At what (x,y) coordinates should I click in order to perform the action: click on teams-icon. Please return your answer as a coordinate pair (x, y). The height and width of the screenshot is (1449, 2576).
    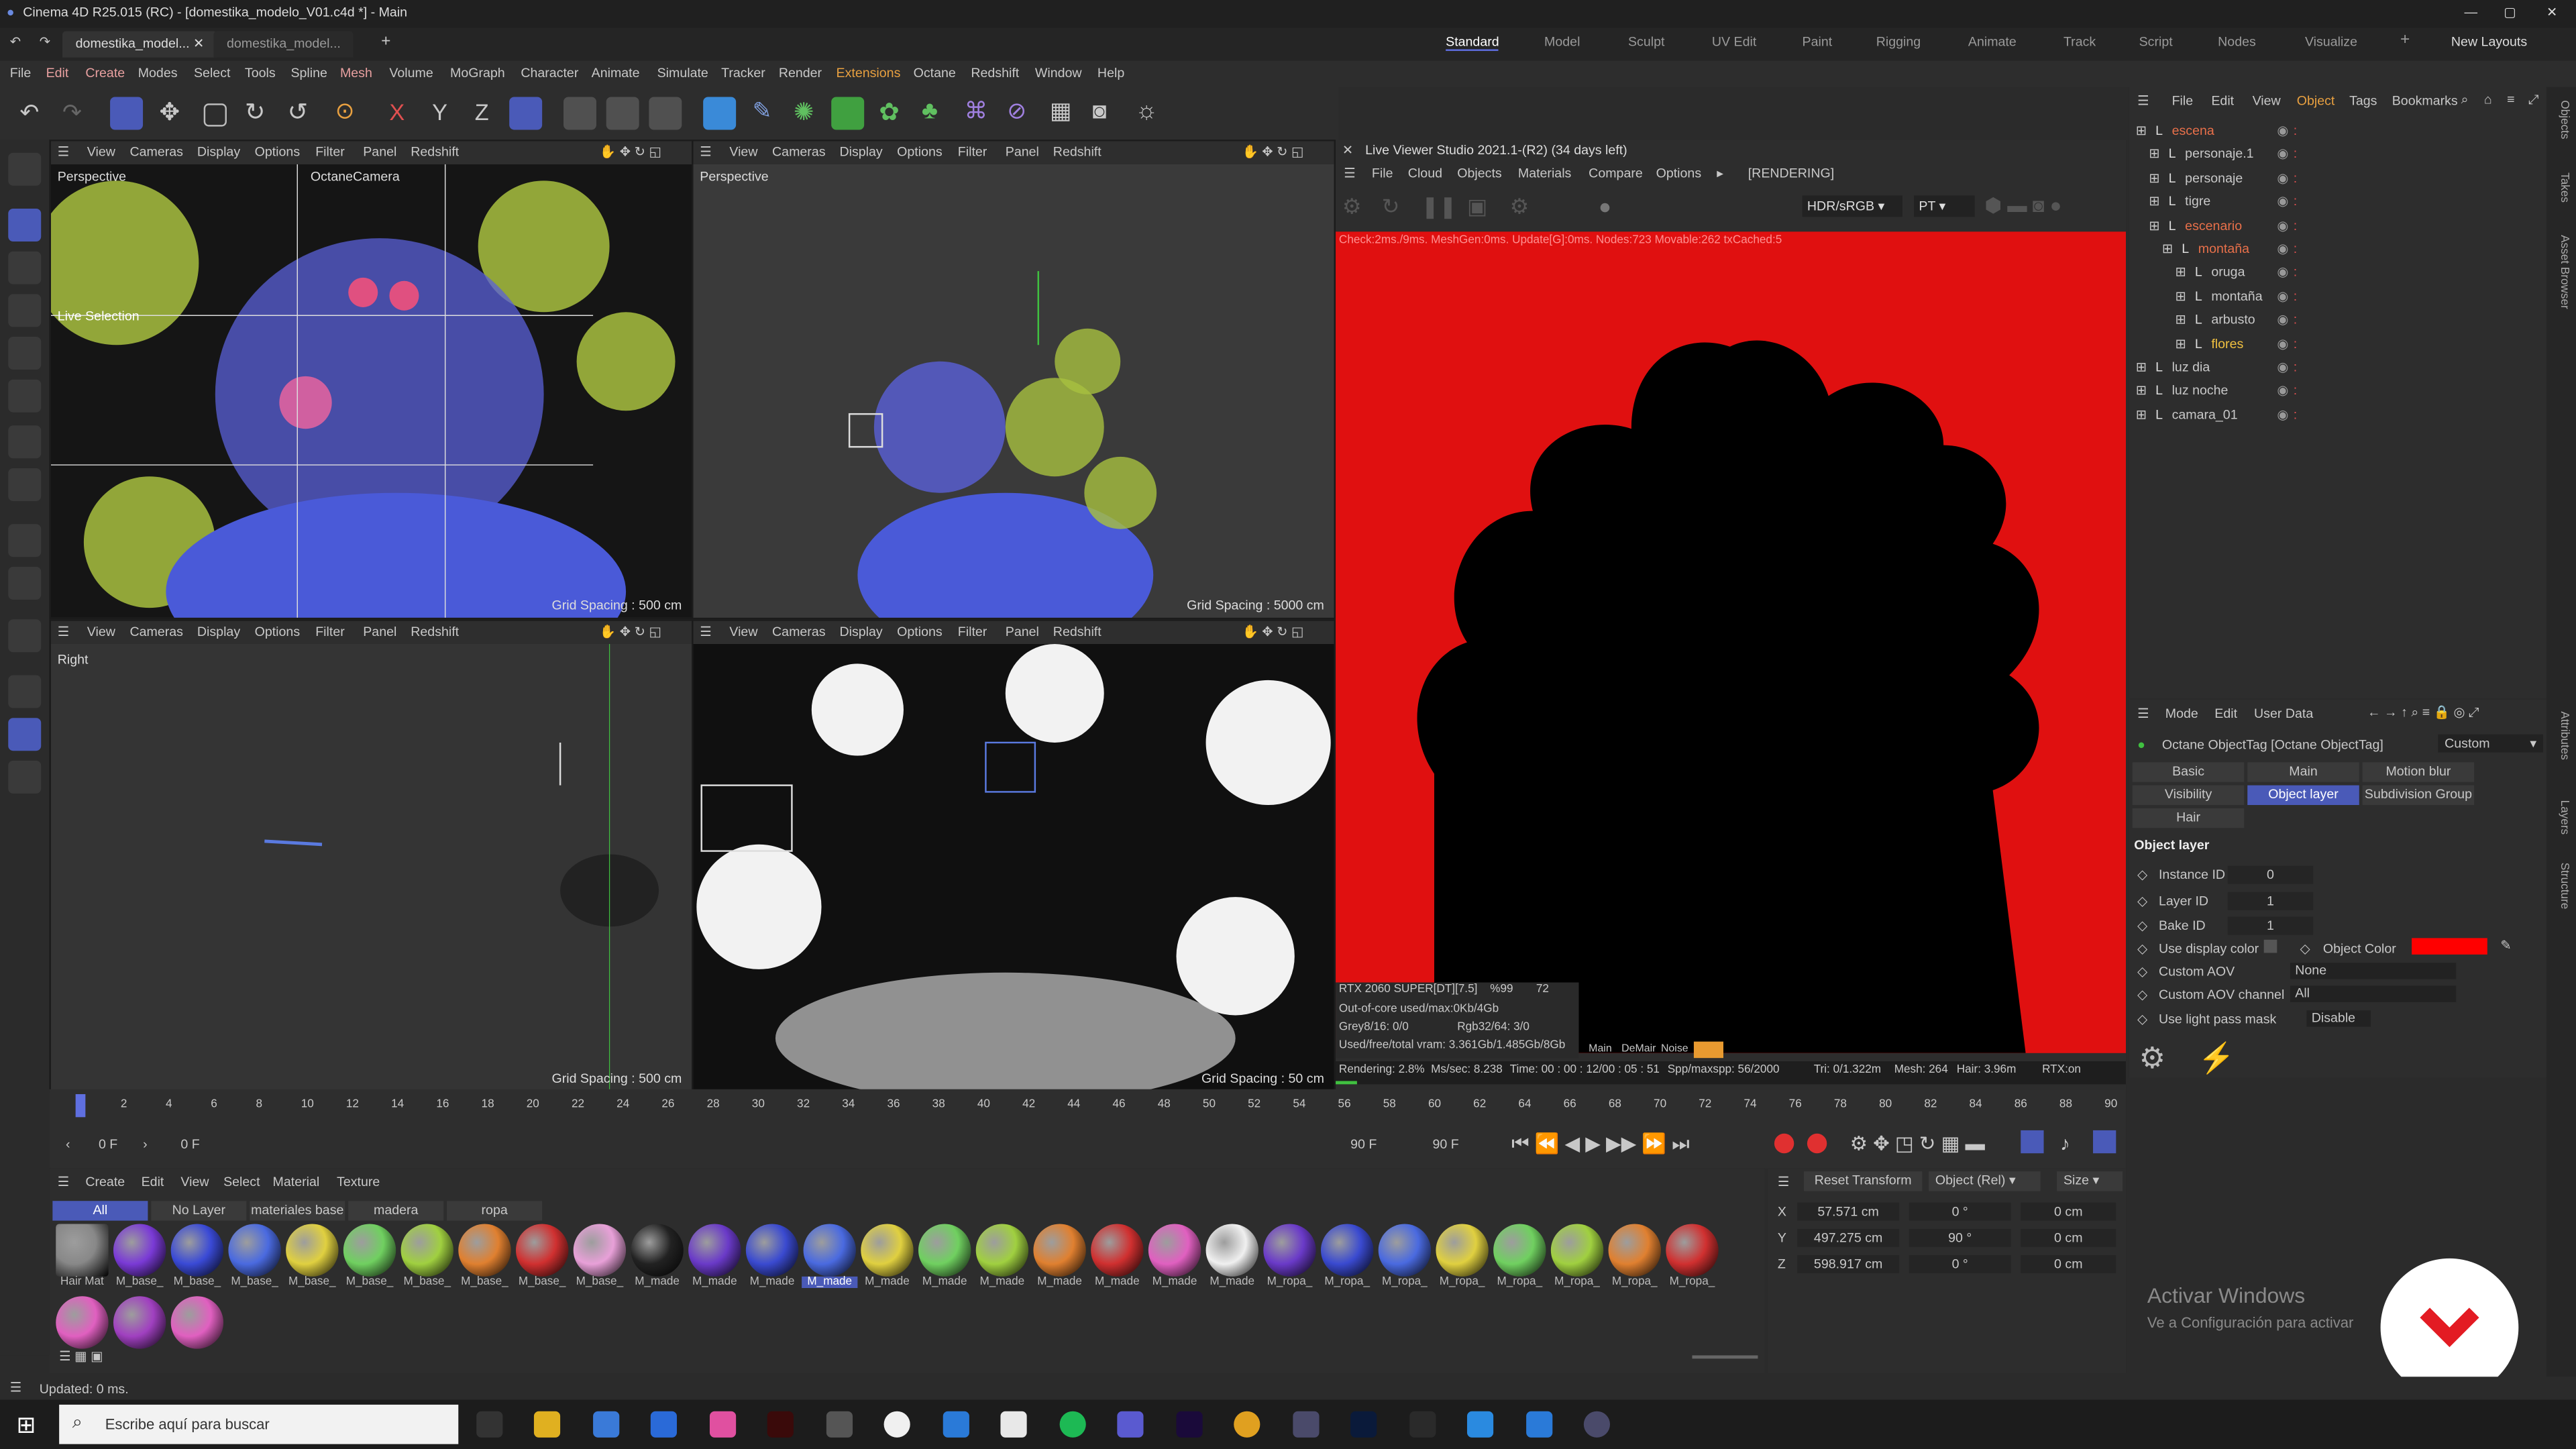
    Looking at the image, I should click on (1130, 1424).